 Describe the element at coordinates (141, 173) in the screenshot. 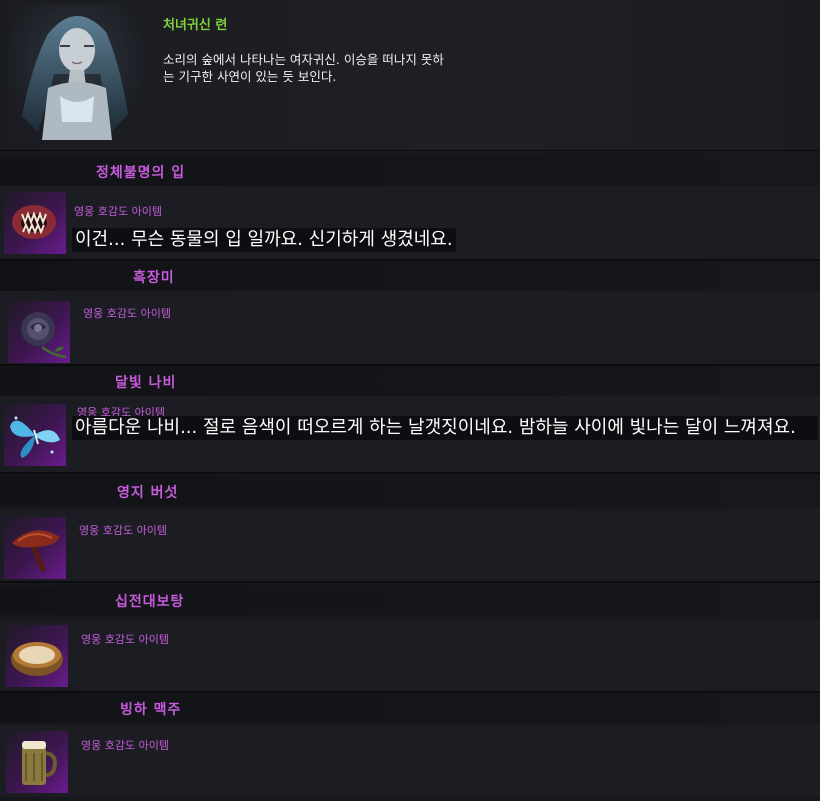

I see `item-name: 정체불명의 입` at that location.